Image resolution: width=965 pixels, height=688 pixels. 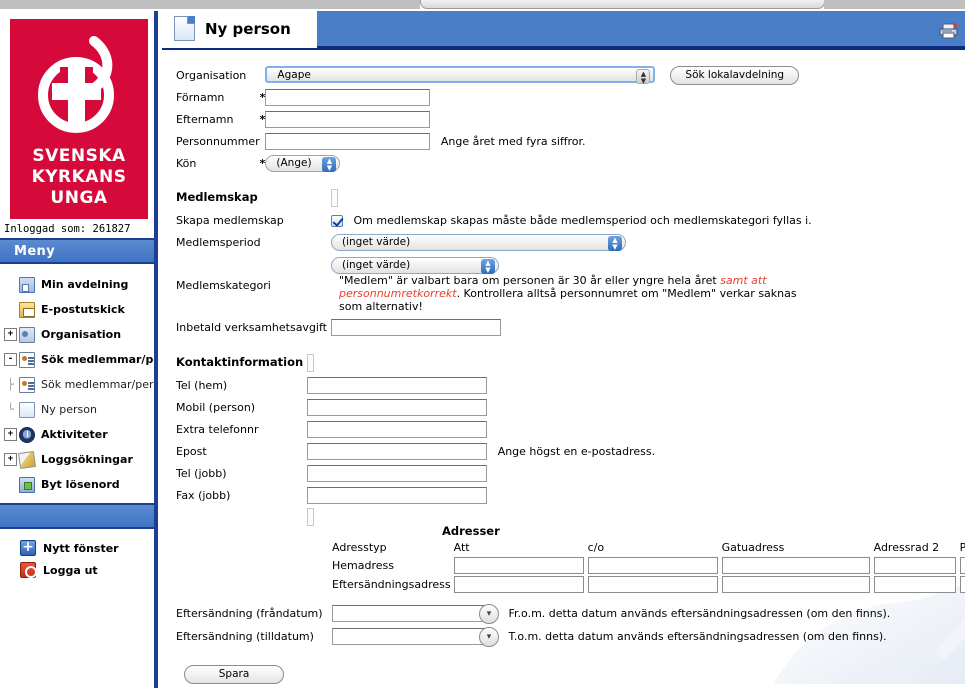 What do you see at coordinates (85, 284) in the screenshot?
I see `sidebar-item-label: Min avdelning` at bounding box center [85, 284].